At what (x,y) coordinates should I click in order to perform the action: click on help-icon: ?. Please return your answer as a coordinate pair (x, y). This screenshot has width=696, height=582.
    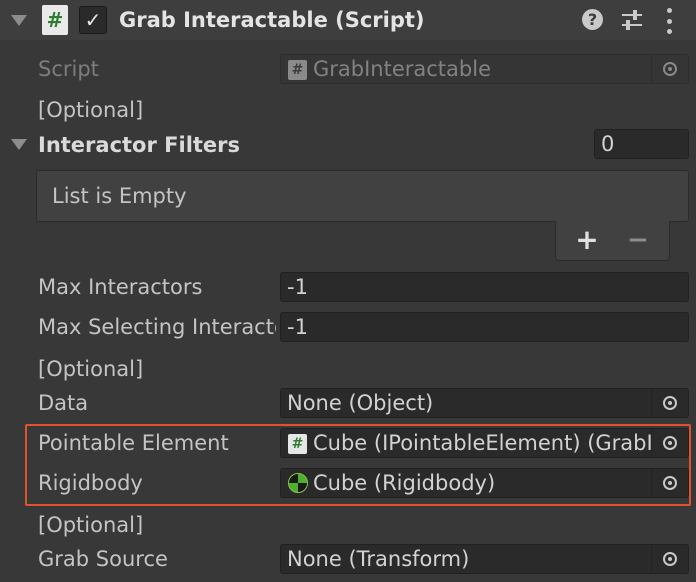
    Looking at the image, I should click on (592, 19).